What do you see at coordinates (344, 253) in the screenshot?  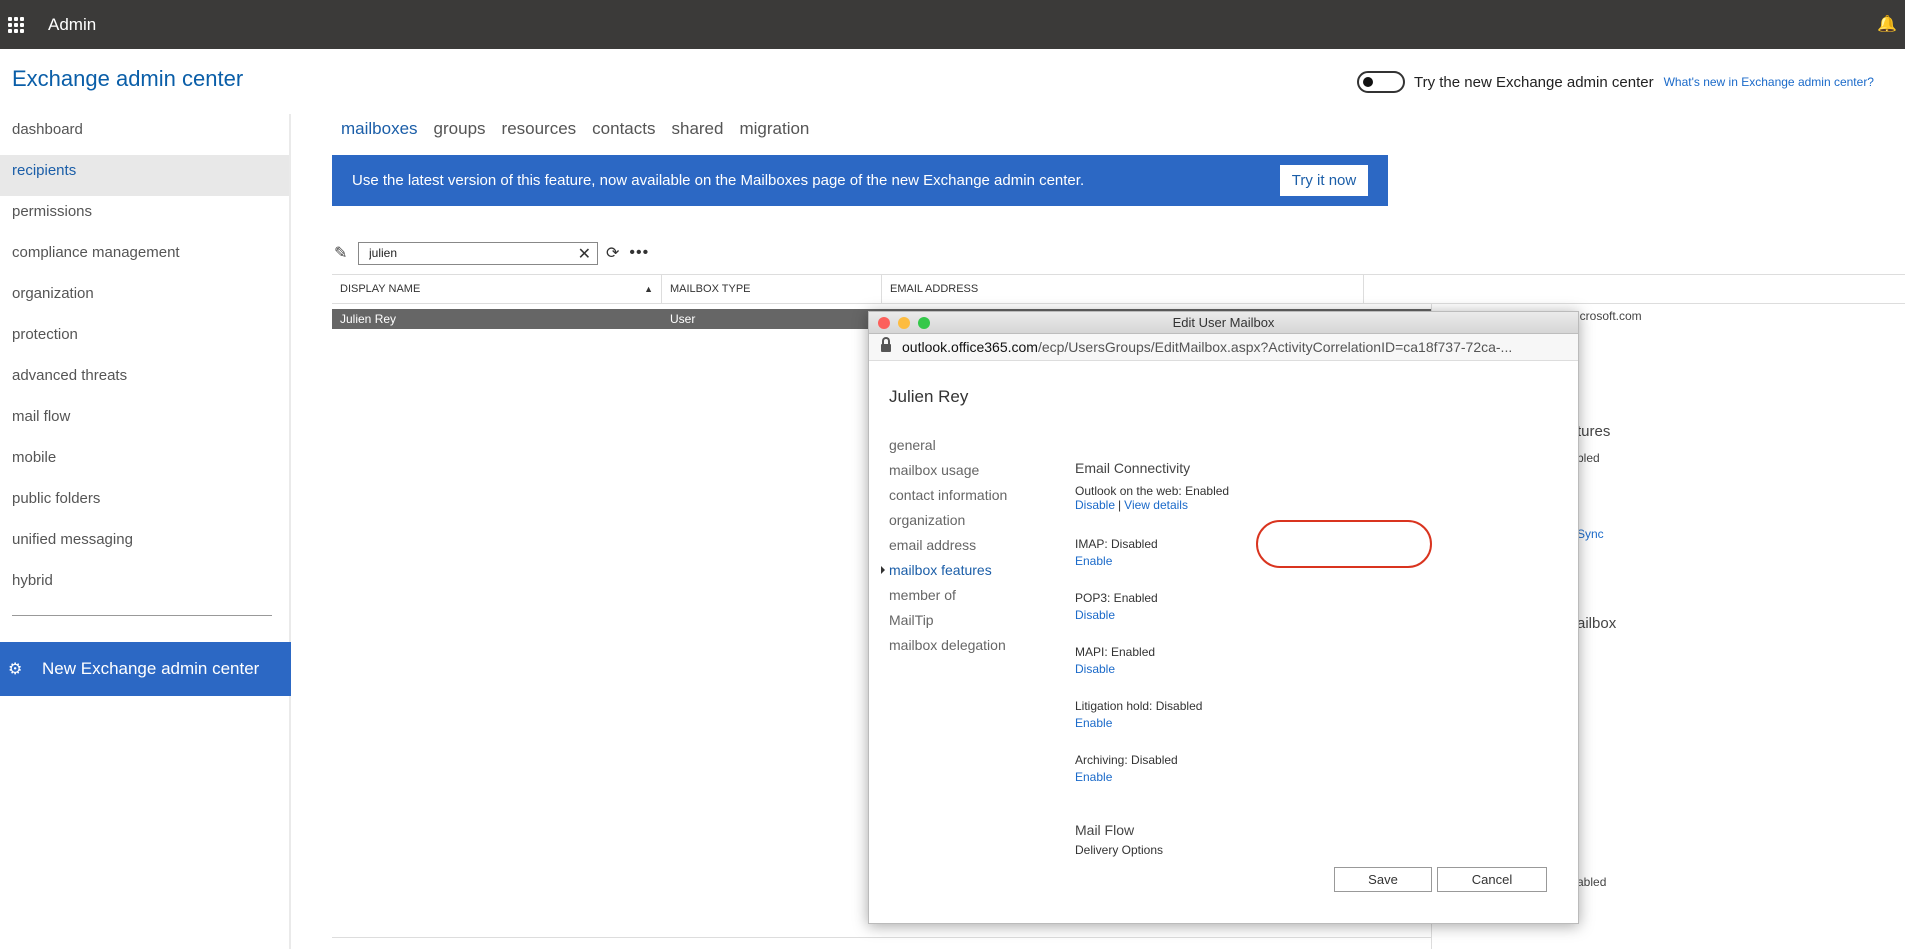 I see `edit-pencil-icon: ✎` at bounding box center [344, 253].